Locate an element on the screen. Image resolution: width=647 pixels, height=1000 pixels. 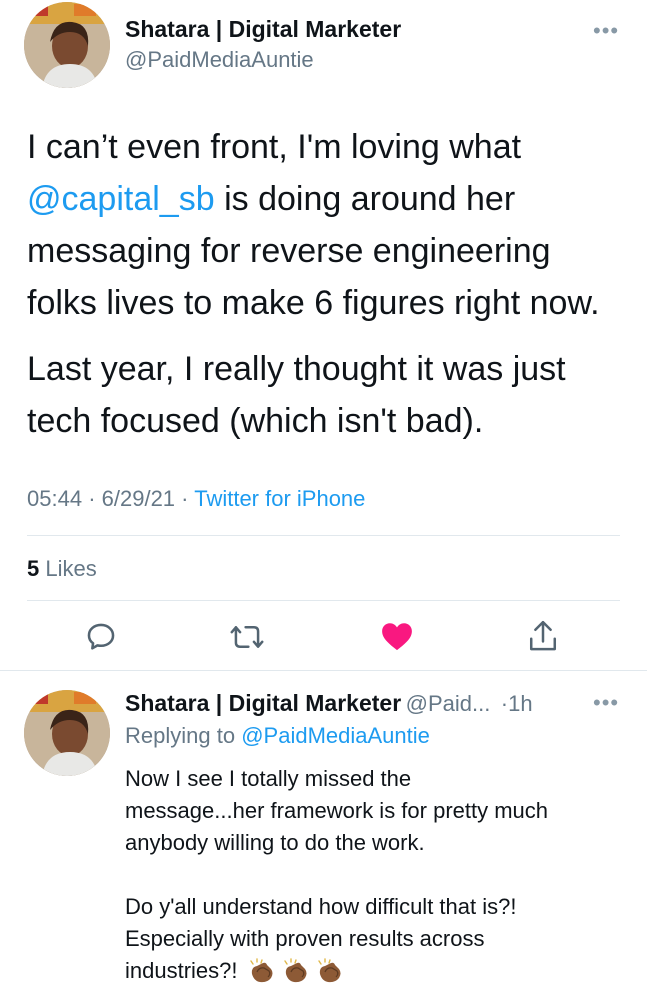
reply-button is located at coordinates (101, 637).